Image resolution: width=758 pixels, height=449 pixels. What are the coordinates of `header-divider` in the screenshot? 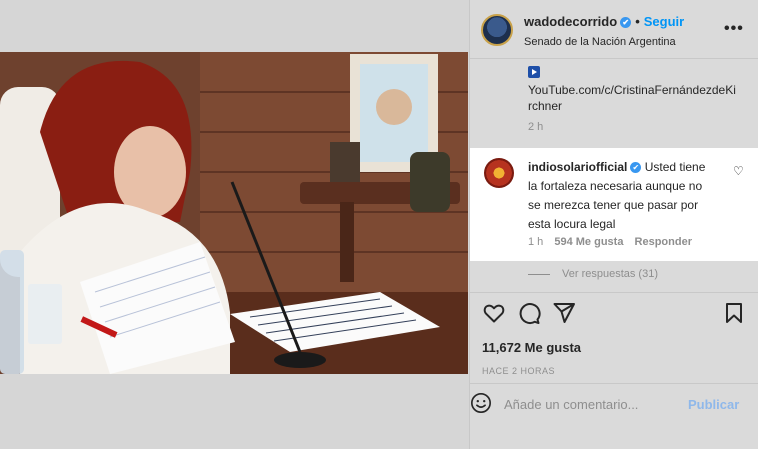 It's located at (614, 58).